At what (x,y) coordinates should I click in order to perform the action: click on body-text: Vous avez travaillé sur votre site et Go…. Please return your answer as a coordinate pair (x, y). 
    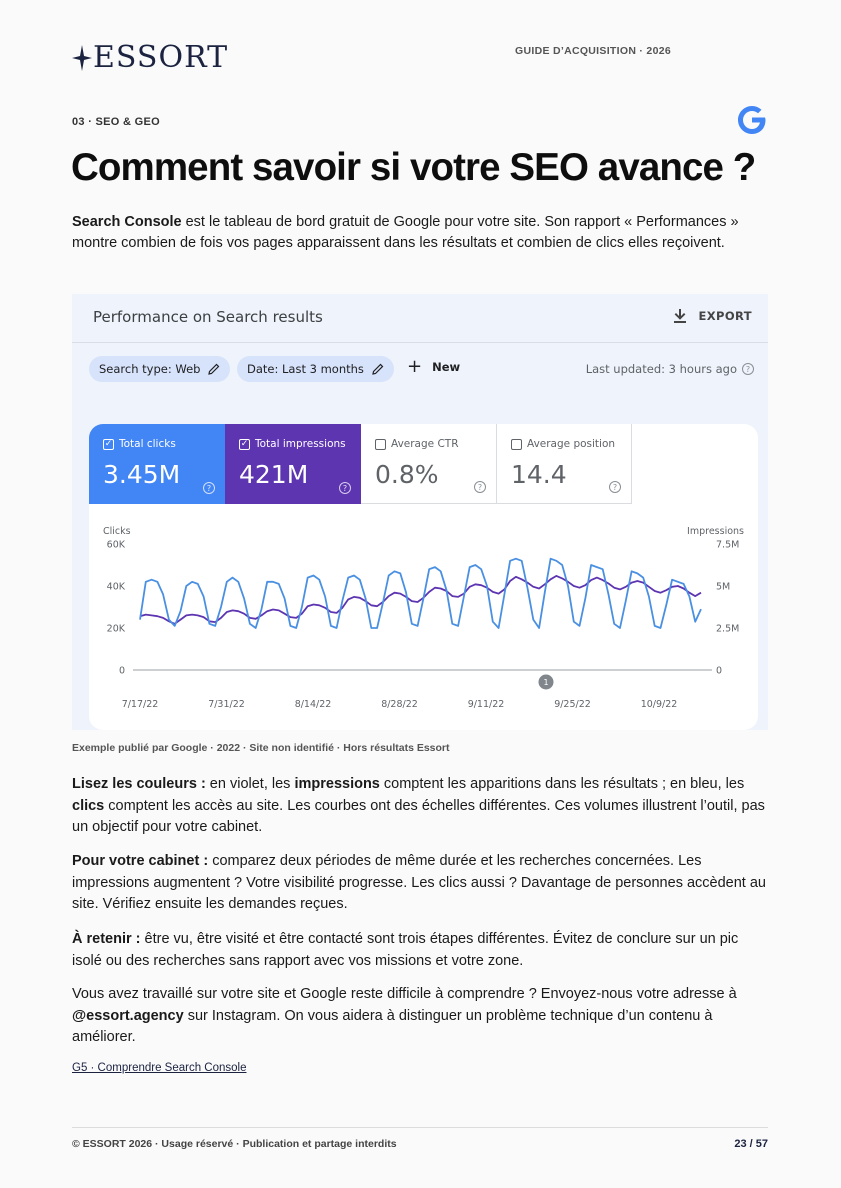
    Looking at the image, I should click on (404, 994).